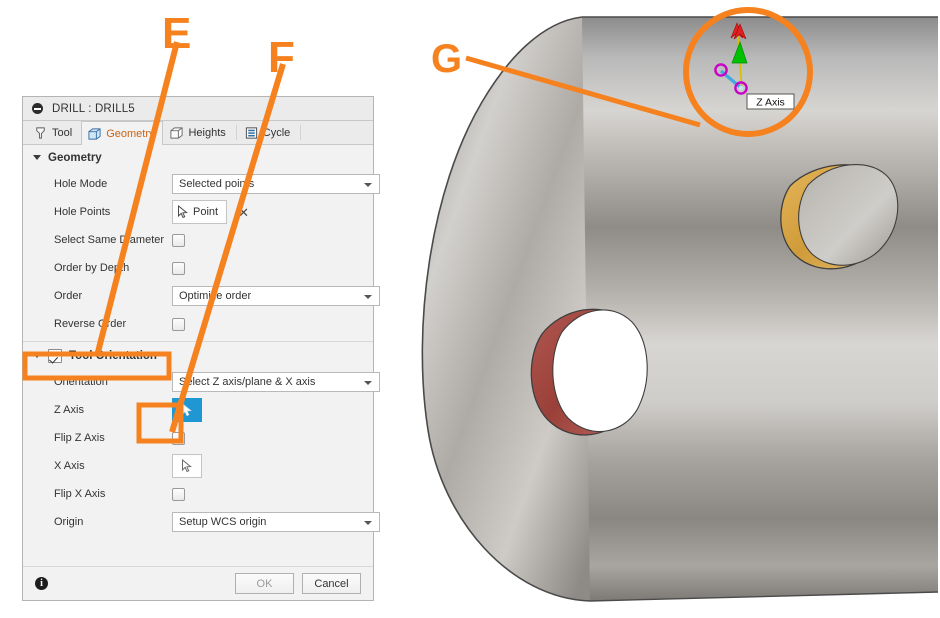  I want to click on tab-heights: Heights, so click(198, 132).